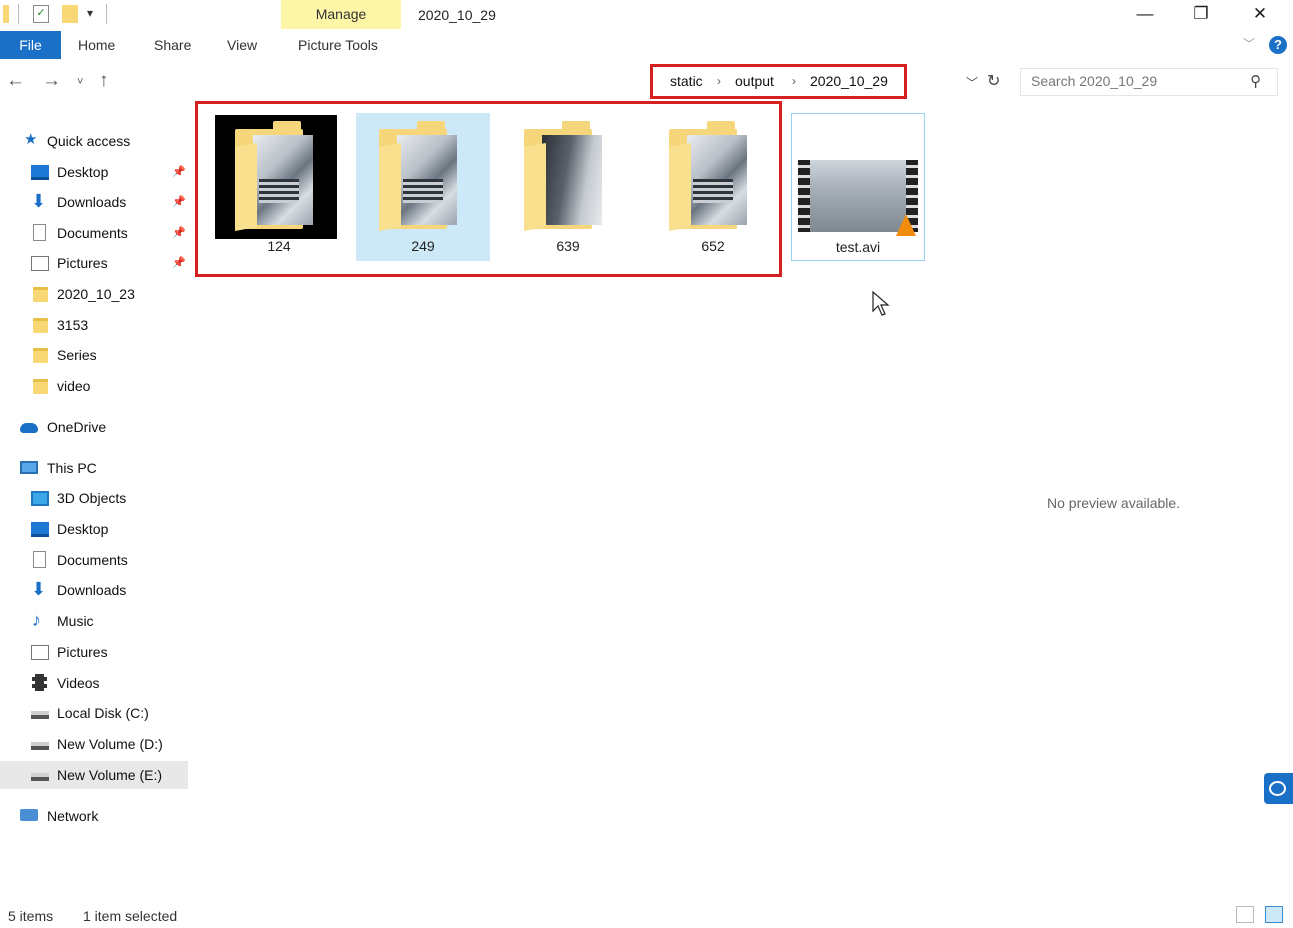  What do you see at coordinates (89, 141) in the screenshot?
I see `nav-label: Quick access` at bounding box center [89, 141].